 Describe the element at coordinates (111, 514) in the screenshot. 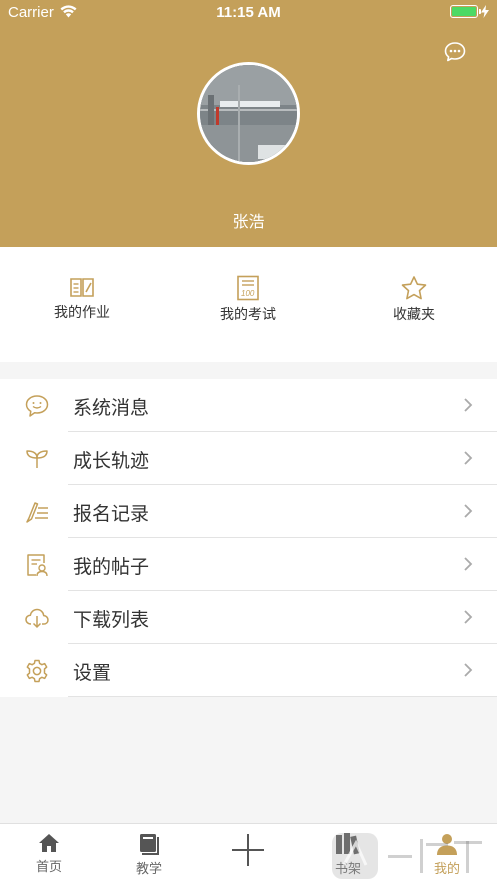

I see `menu-label: 报名记录` at that location.